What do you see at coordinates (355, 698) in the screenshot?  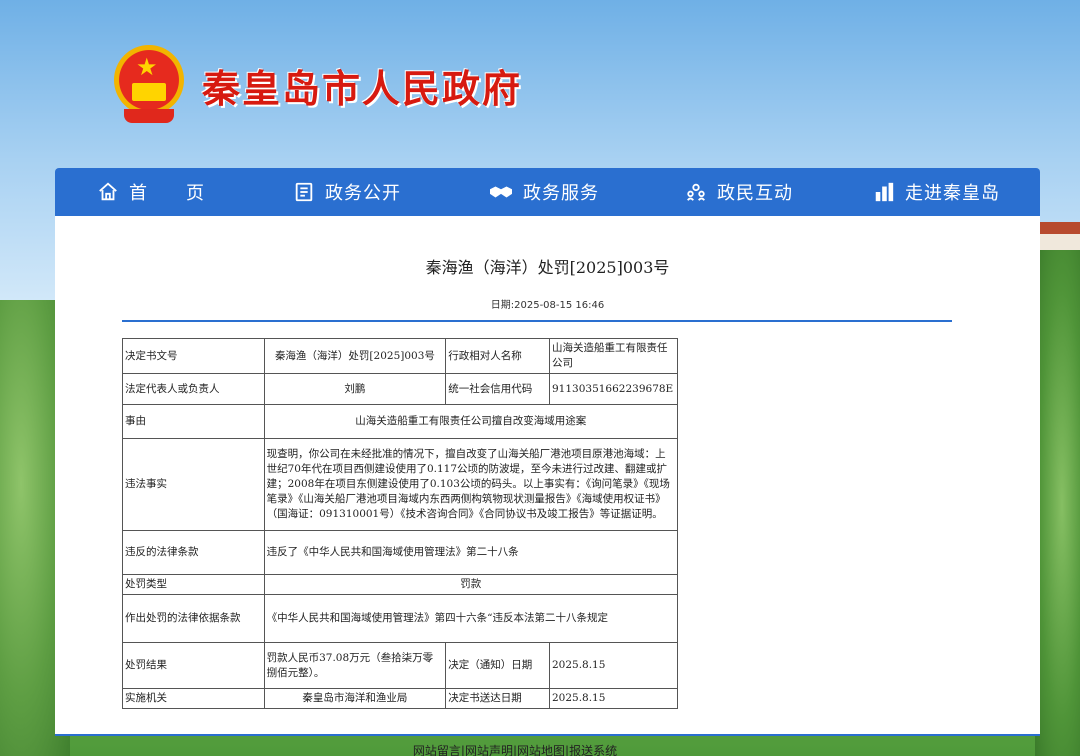 I see `table-value: 秦皇岛市海洋和渔业局` at bounding box center [355, 698].